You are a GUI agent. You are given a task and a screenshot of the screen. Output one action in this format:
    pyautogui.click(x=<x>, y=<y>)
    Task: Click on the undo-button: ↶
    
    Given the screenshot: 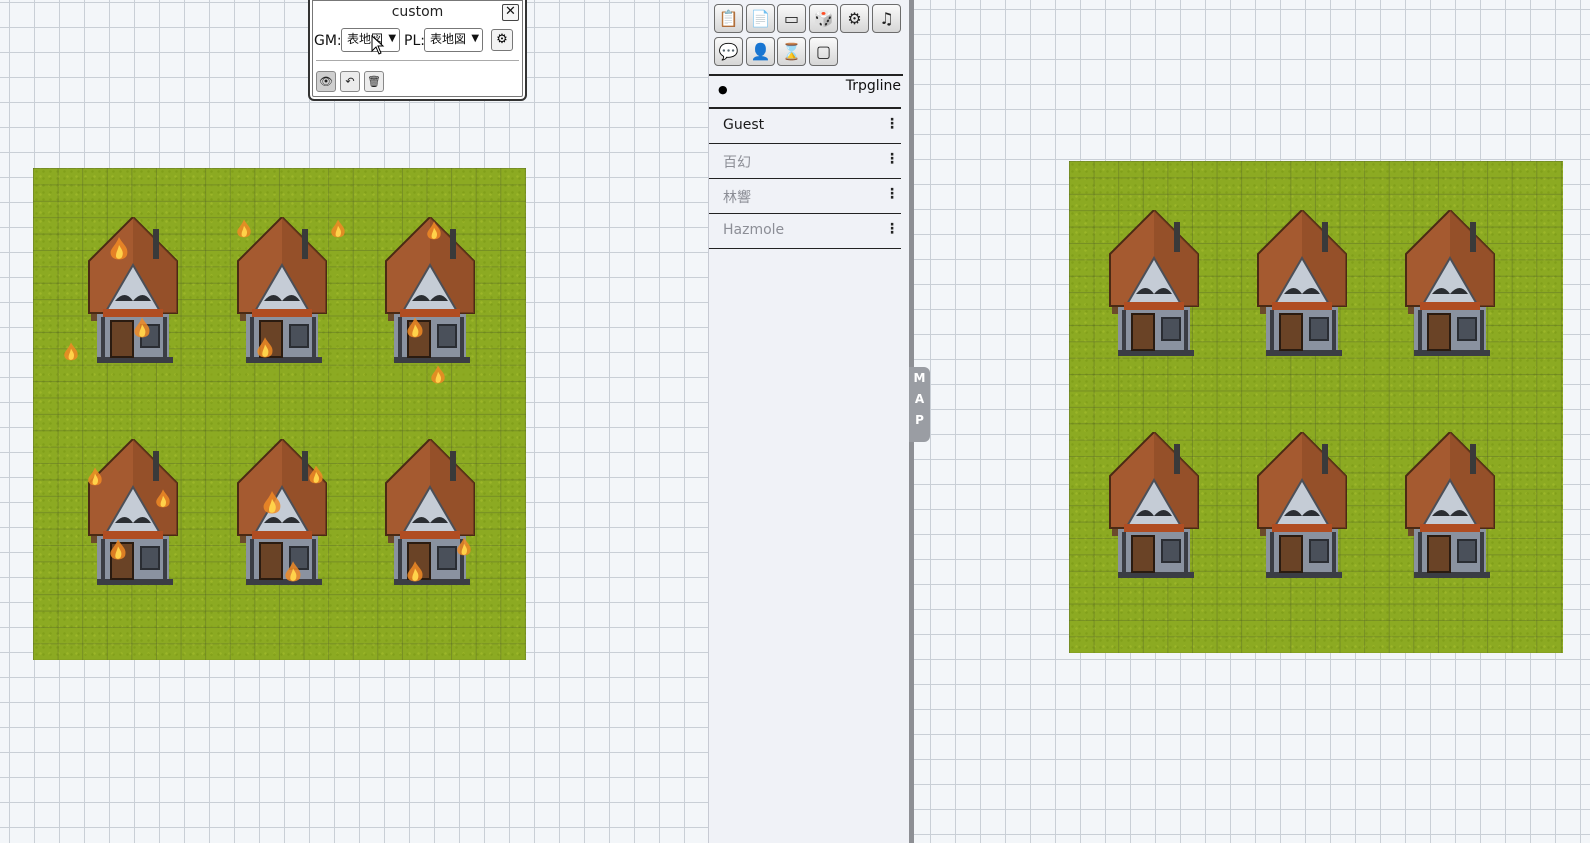 What is the action you would take?
    pyautogui.click(x=350, y=81)
    